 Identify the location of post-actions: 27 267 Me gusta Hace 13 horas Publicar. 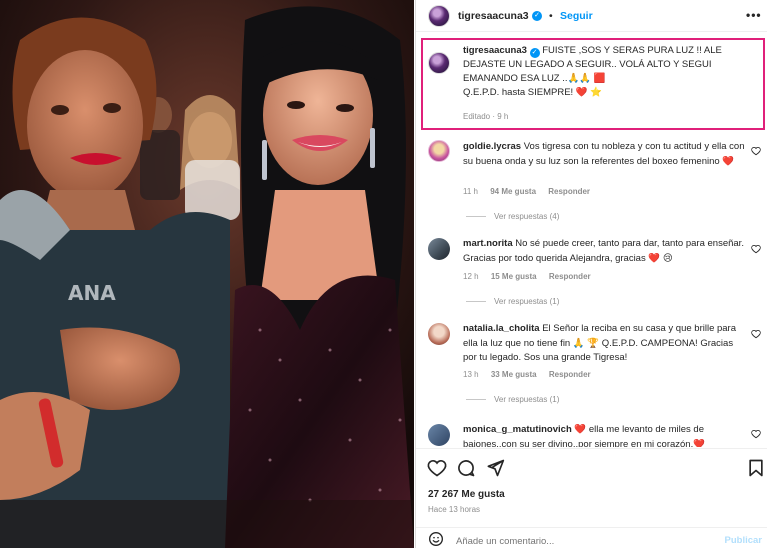
(591, 499).